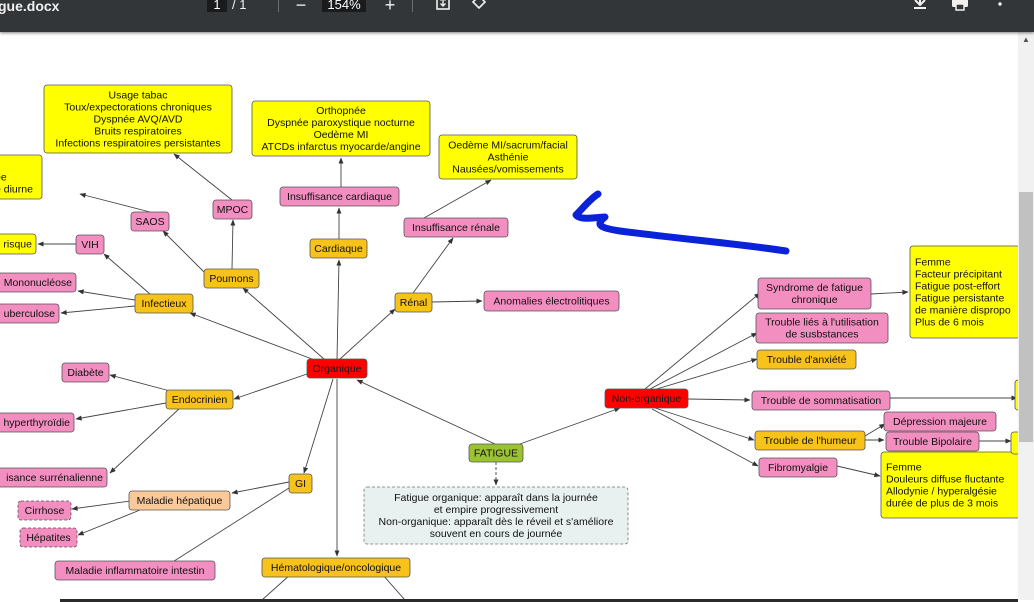  I want to click on scroll-up-icon: ▲, so click(1026, 39).